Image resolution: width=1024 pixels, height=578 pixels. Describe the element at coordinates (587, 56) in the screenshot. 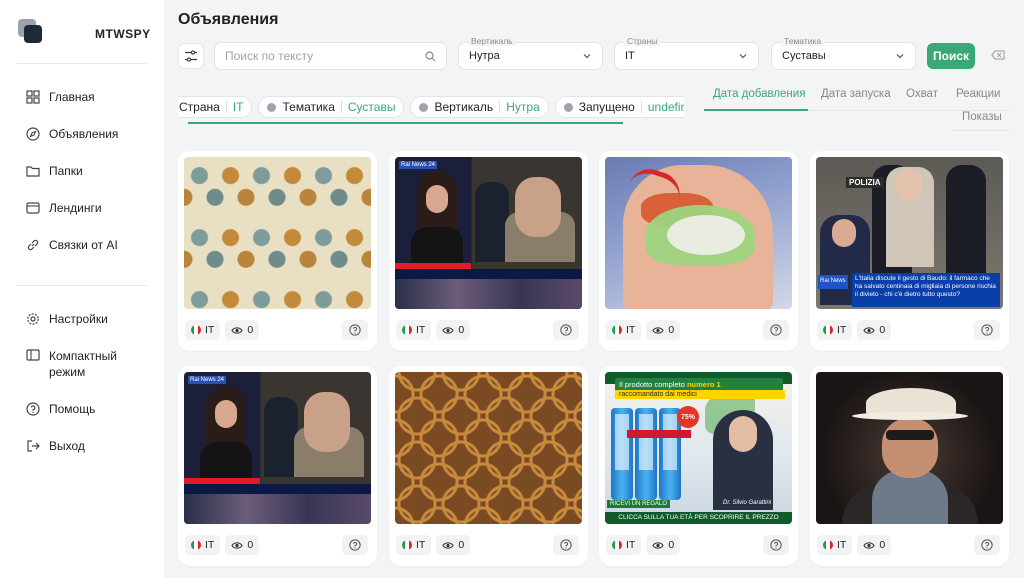

I see `chevron-down-icon` at that location.